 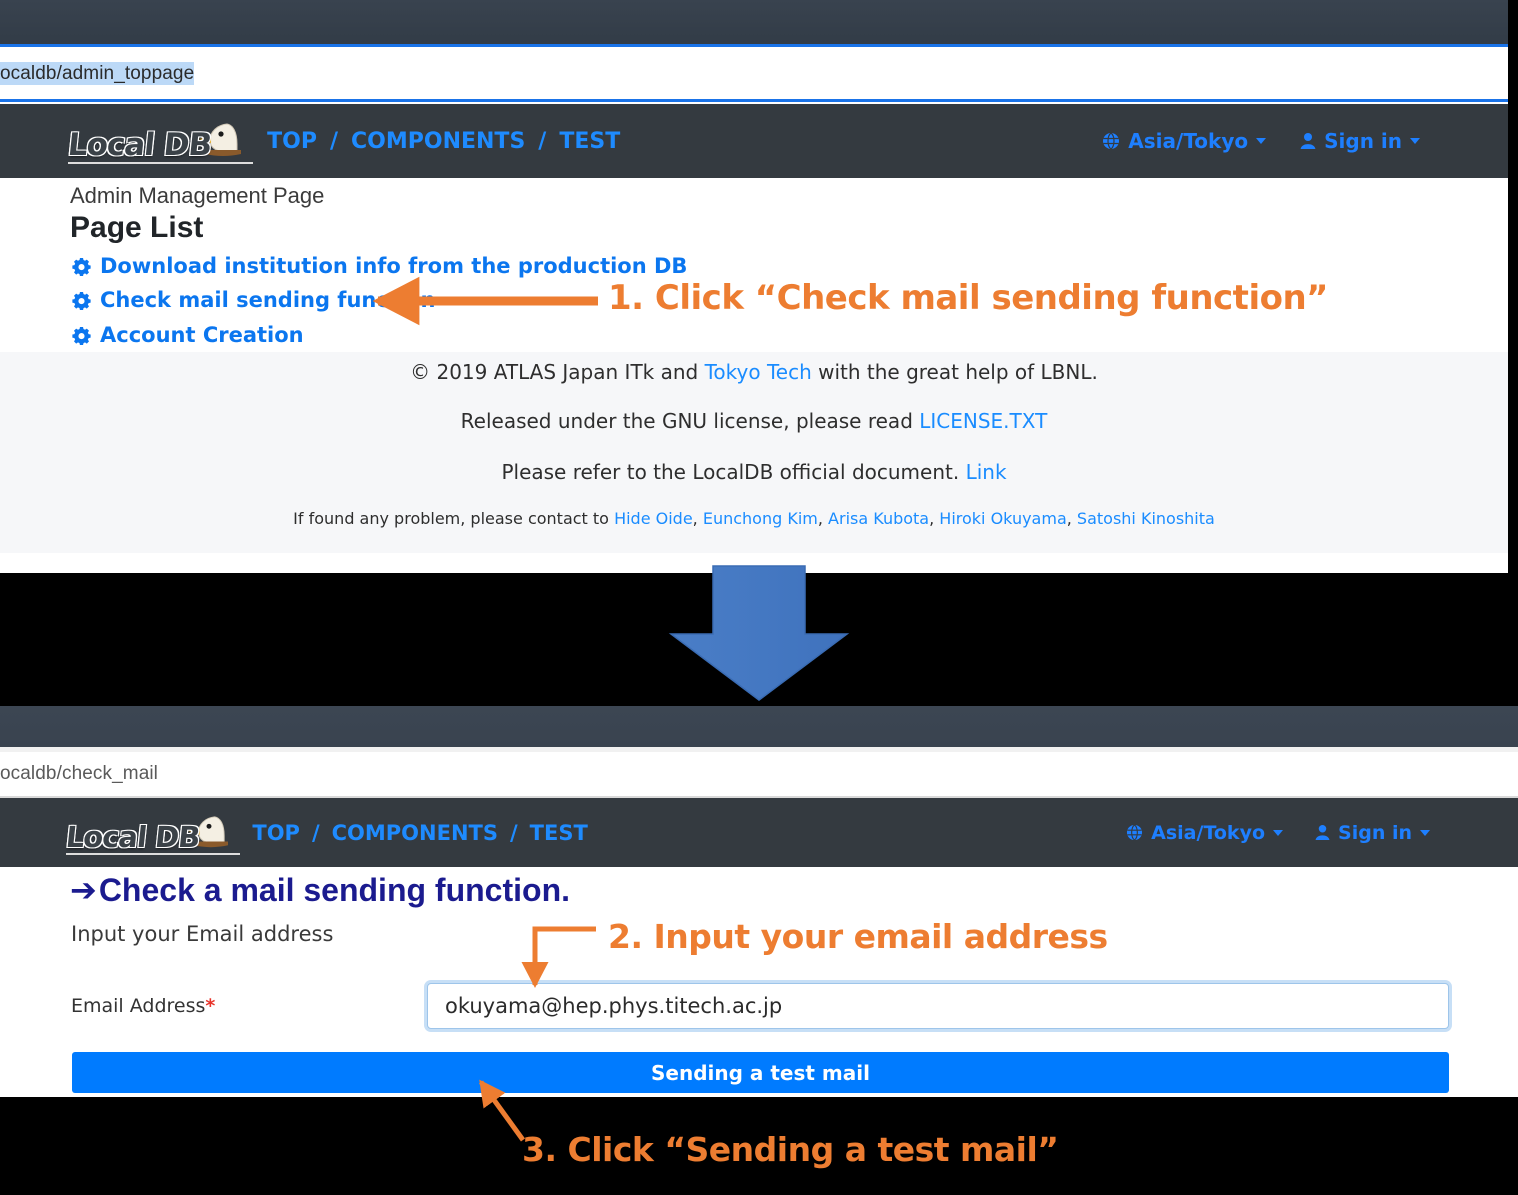 I want to click on address-bar-top: ocaldb/admin_toppage, so click(x=754, y=73).